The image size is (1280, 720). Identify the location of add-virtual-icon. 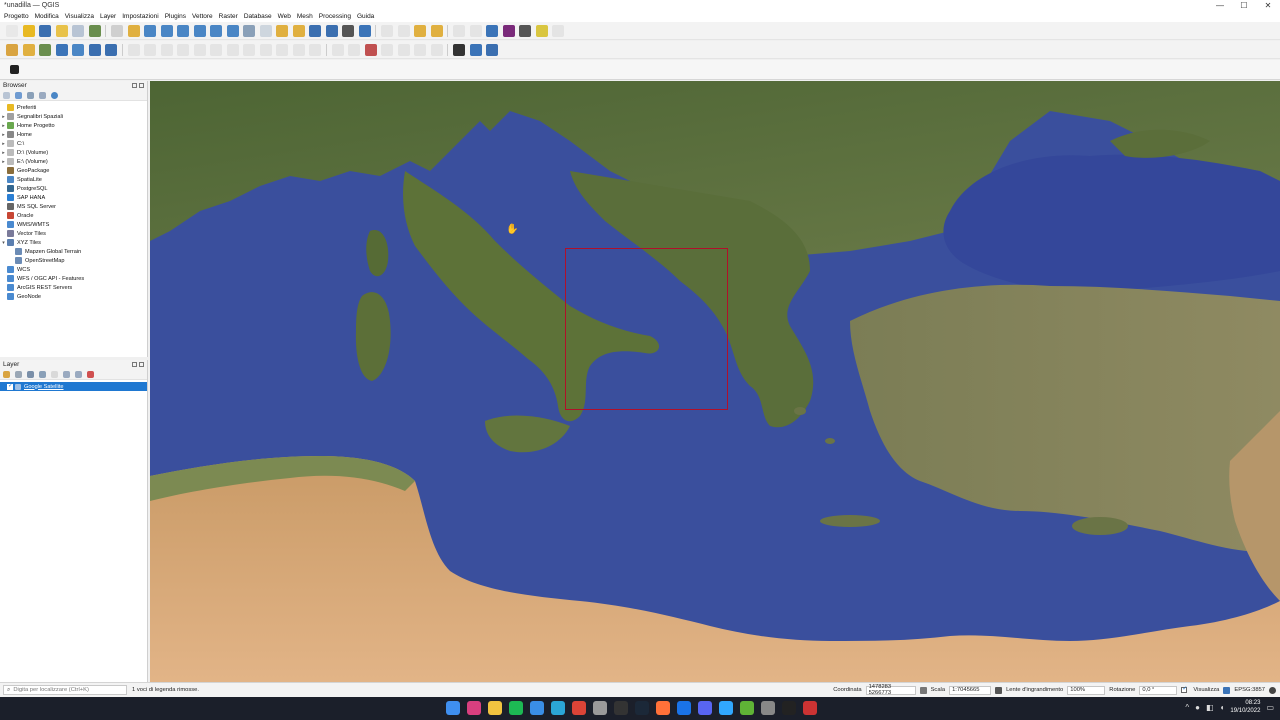
(111, 49).